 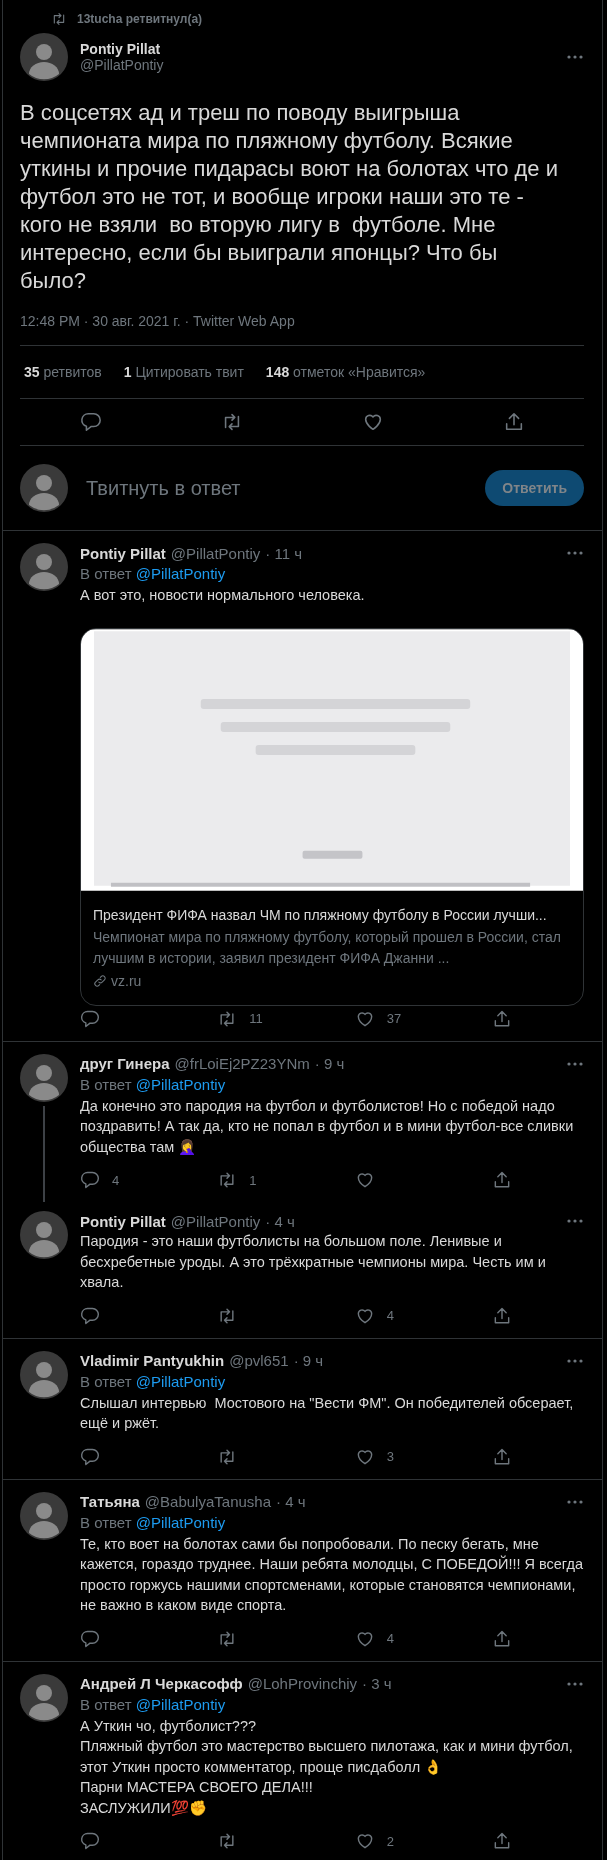 What do you see at coordinates (313, 1262) in the screenshot?
I see `tweet-text: Пародия - это наши футболисты на большом поле. Ленивые и бесхребетные уроды. А это трёхкратные чемпионы мира. Честь им и хвала.` at bounding box center [313, 1262].